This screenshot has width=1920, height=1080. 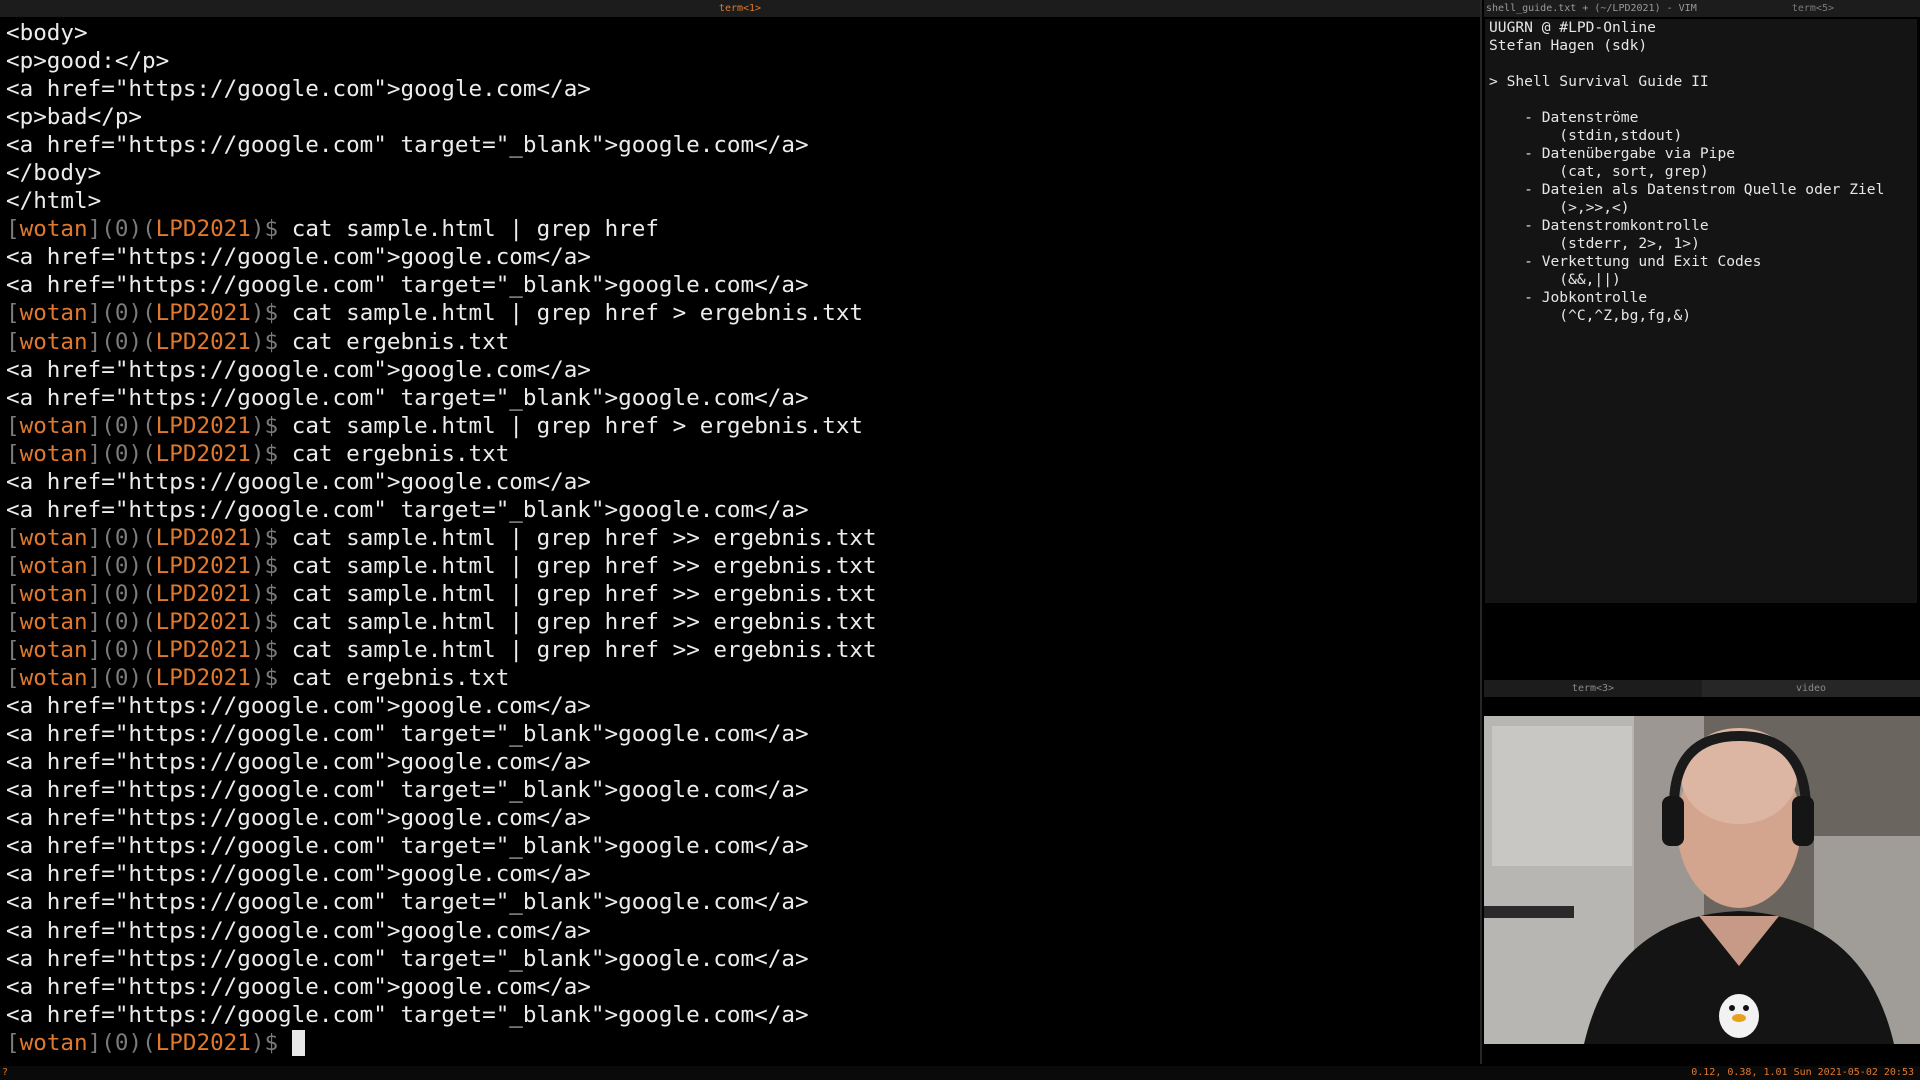 What do you see at coordinates (1564, 117) in the screenshot?
I see `vim-line: - Datenströme` at bounding box center [1564, 117].